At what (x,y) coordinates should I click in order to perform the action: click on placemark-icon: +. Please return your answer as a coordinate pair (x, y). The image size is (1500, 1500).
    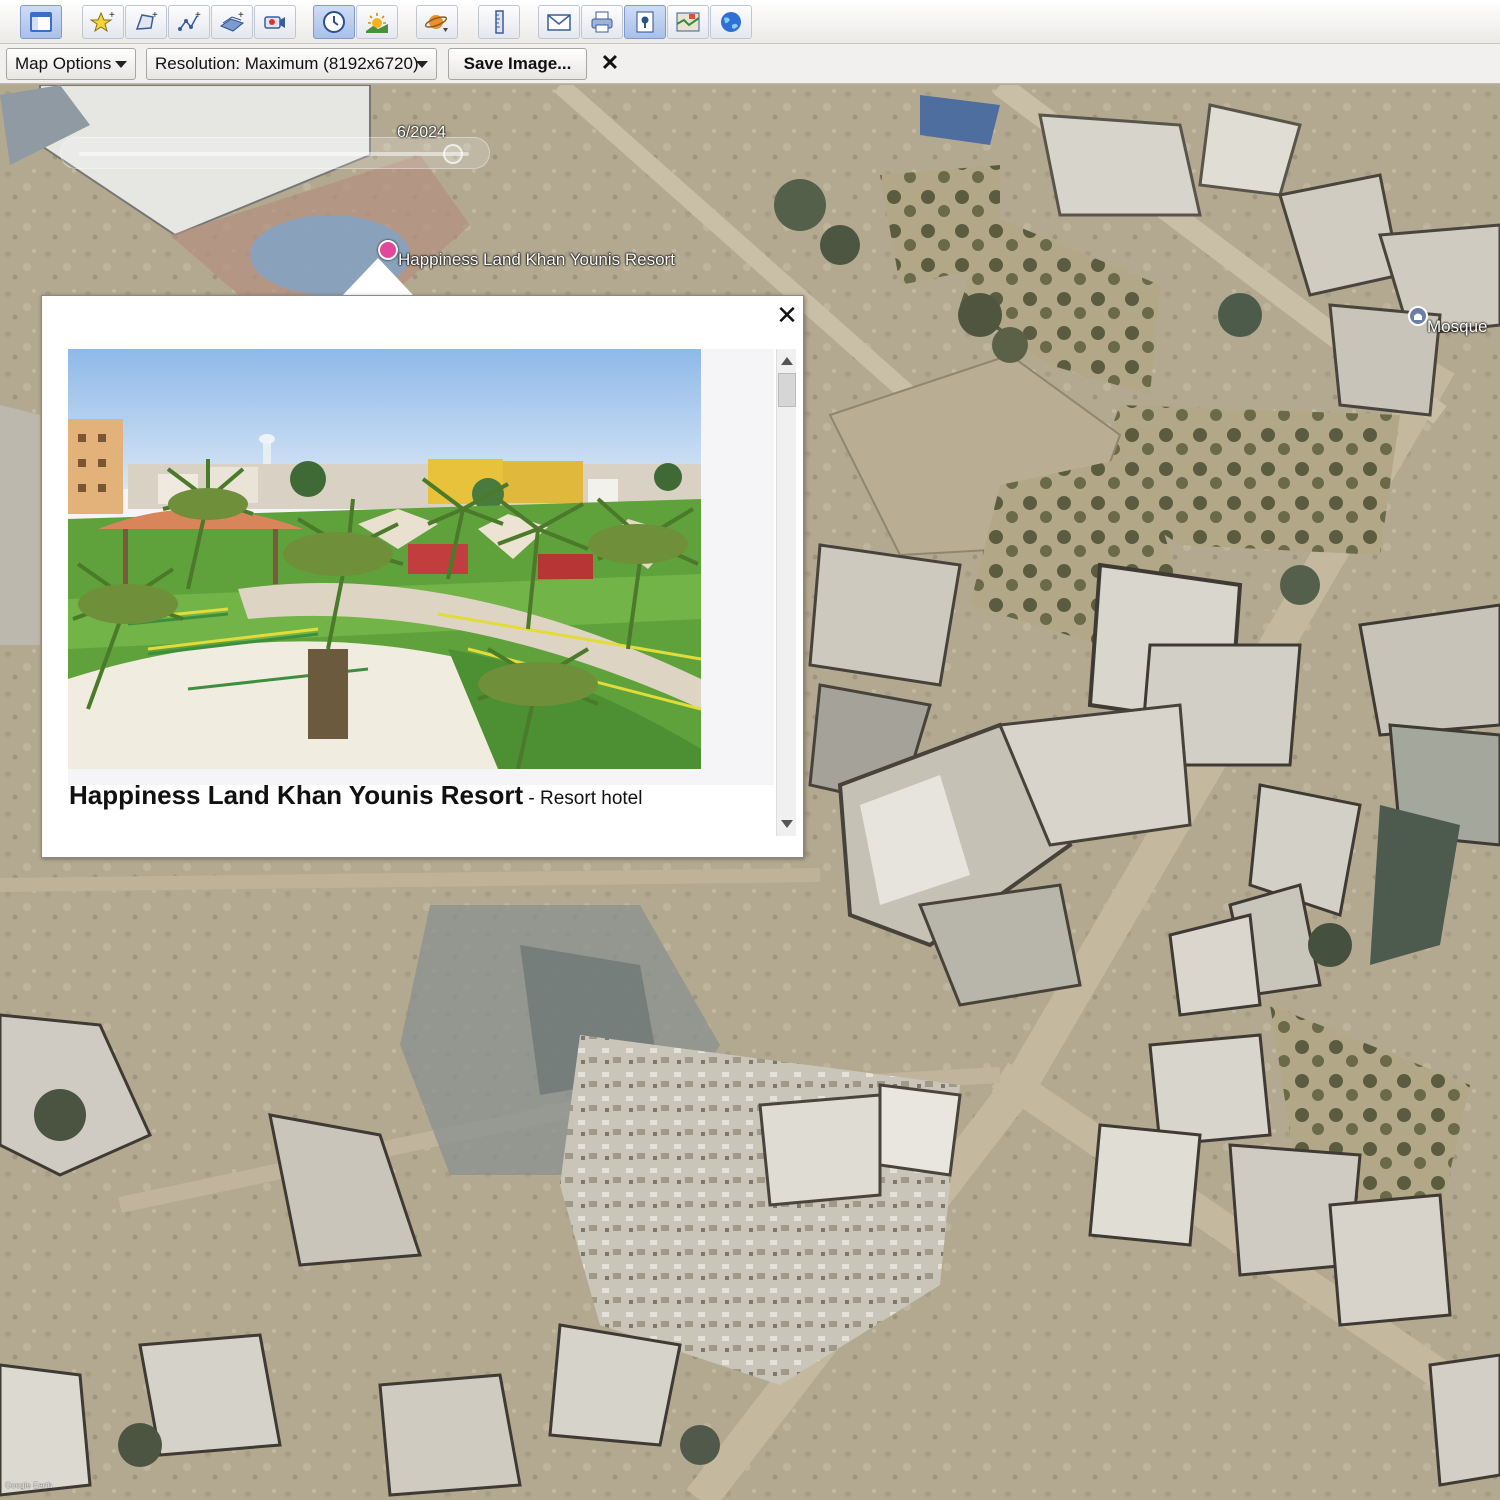
    Looking at the image, I should click on (102, 21).